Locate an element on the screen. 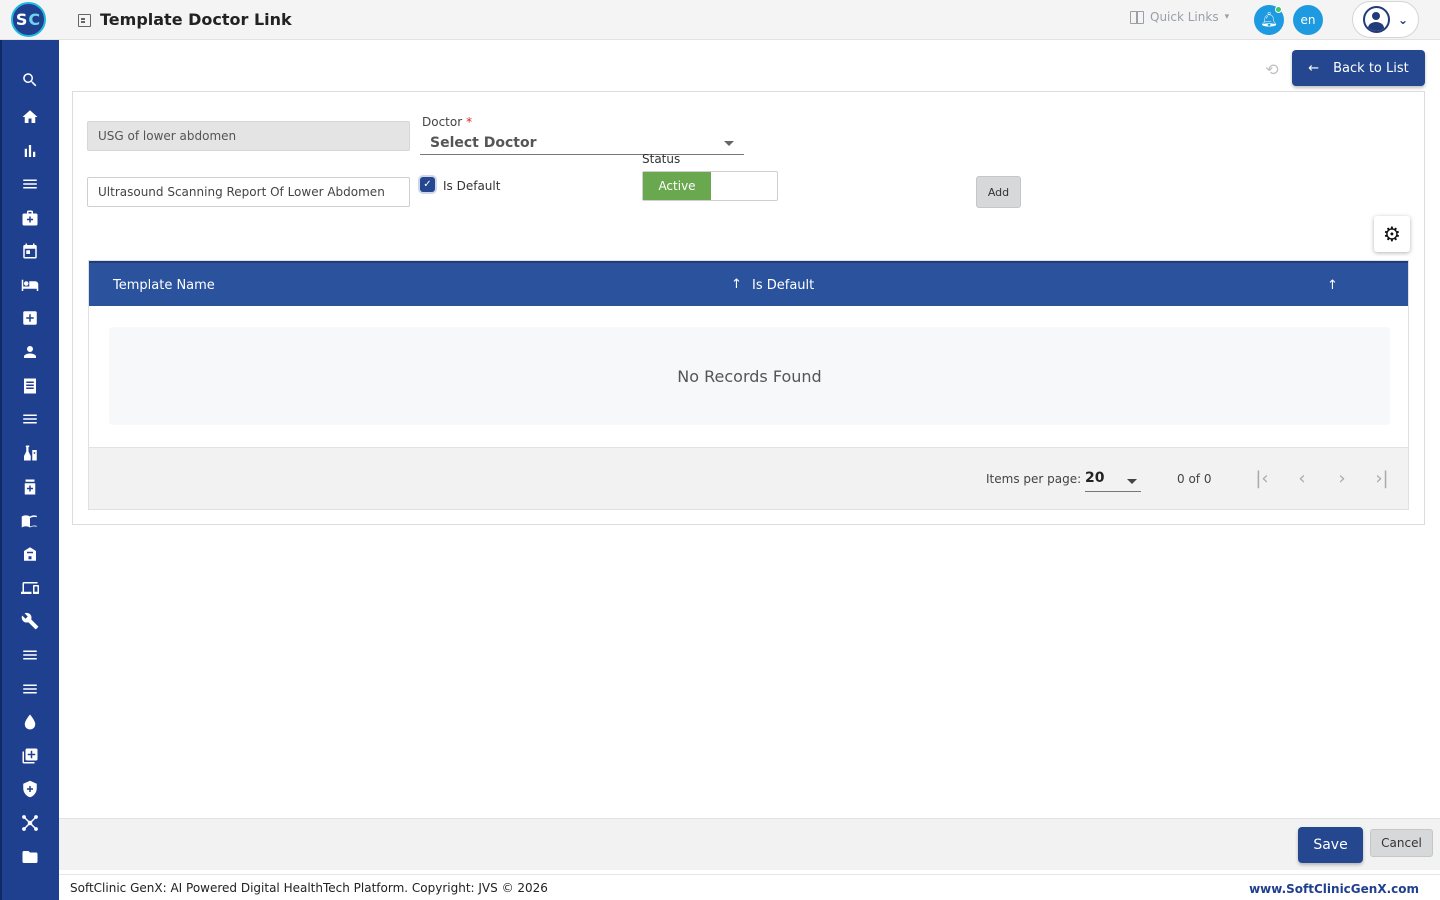 Image resolution: width=1440 pixels, height=900 pixels. wrench-icon is located at coordinates (30, 621).